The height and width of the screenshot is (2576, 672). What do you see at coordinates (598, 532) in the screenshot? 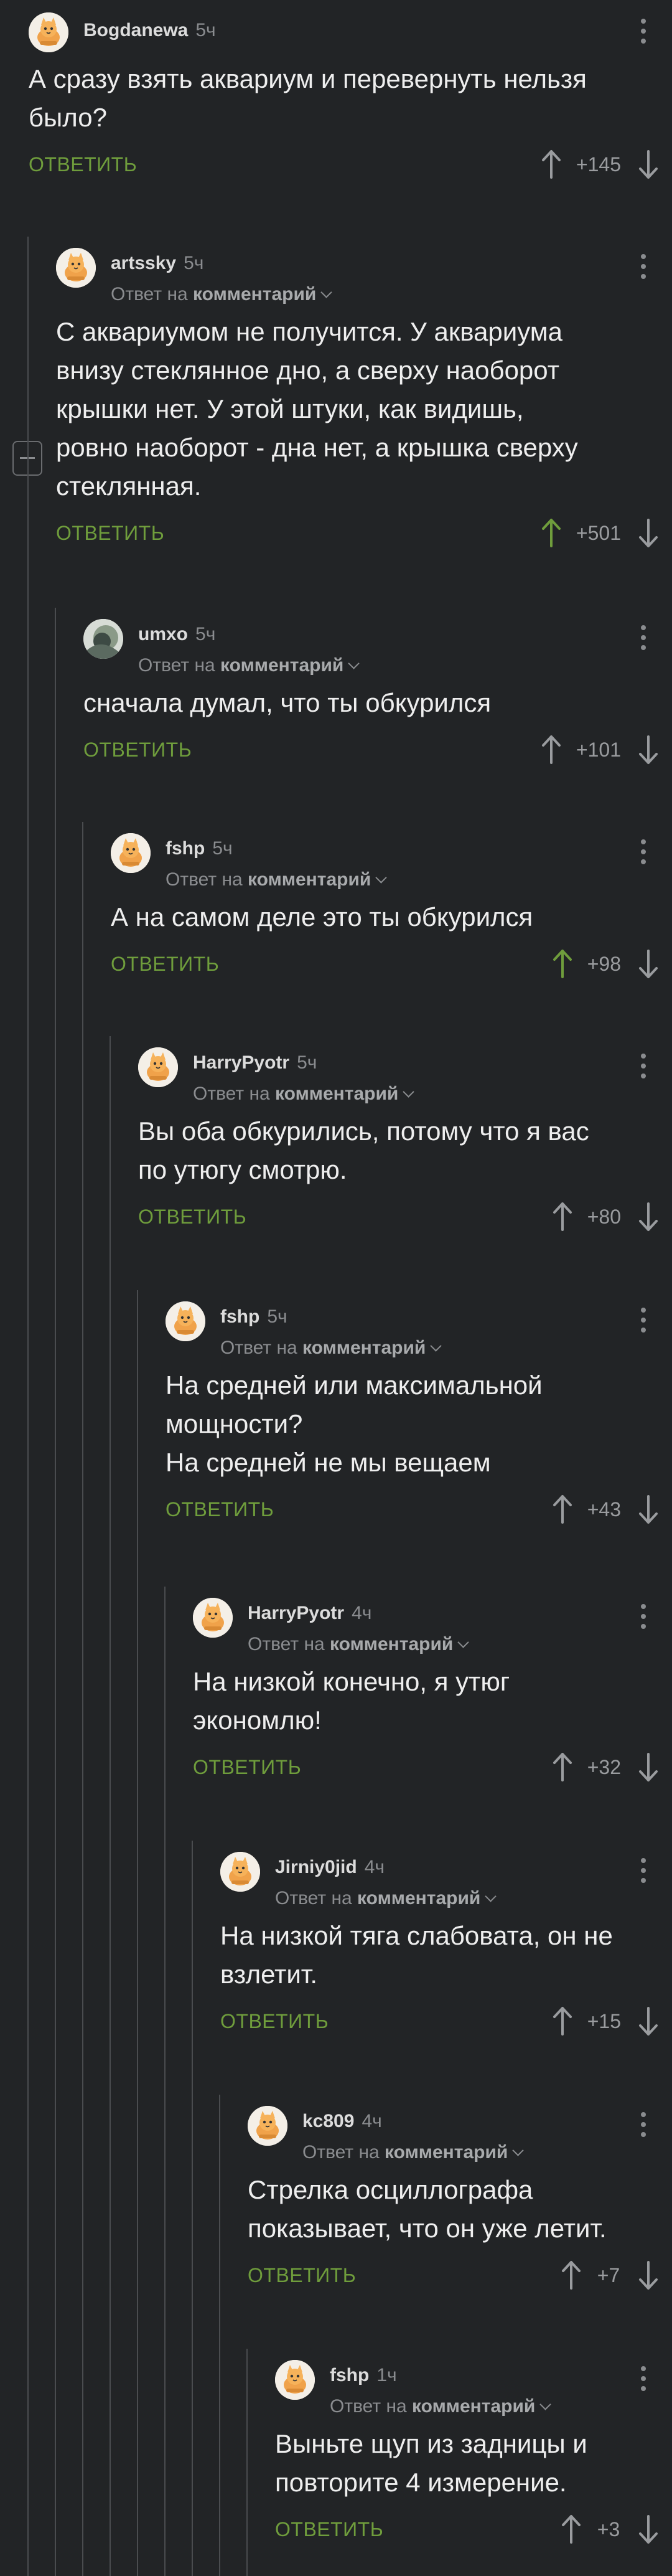
I see `rating: +501` at bounding box center [598, 532].